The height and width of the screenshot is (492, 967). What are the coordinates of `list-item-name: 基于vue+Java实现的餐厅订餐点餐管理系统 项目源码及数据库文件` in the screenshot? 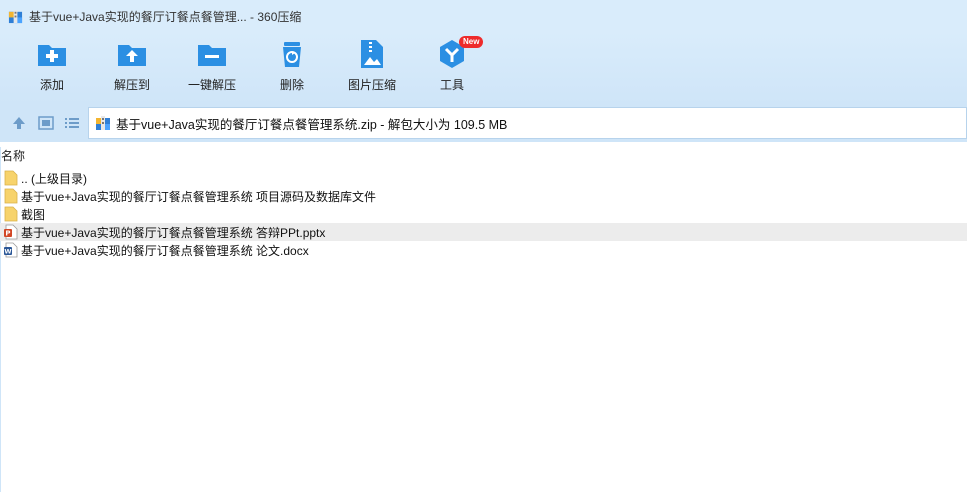 It's located at (199, 196).